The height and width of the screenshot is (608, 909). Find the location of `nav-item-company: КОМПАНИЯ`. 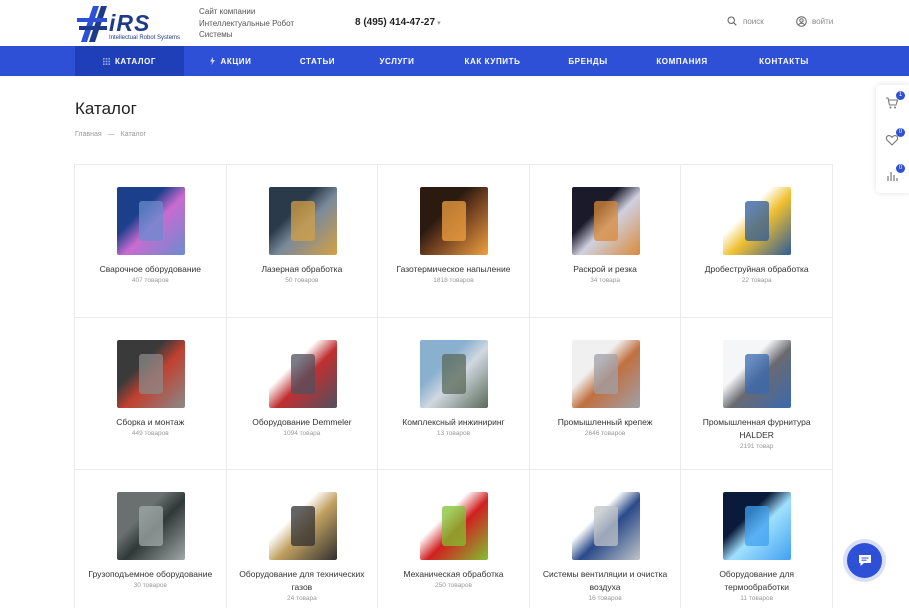

nav-item-company: КОМПАНИЯ is located at coordinates (682, 61).